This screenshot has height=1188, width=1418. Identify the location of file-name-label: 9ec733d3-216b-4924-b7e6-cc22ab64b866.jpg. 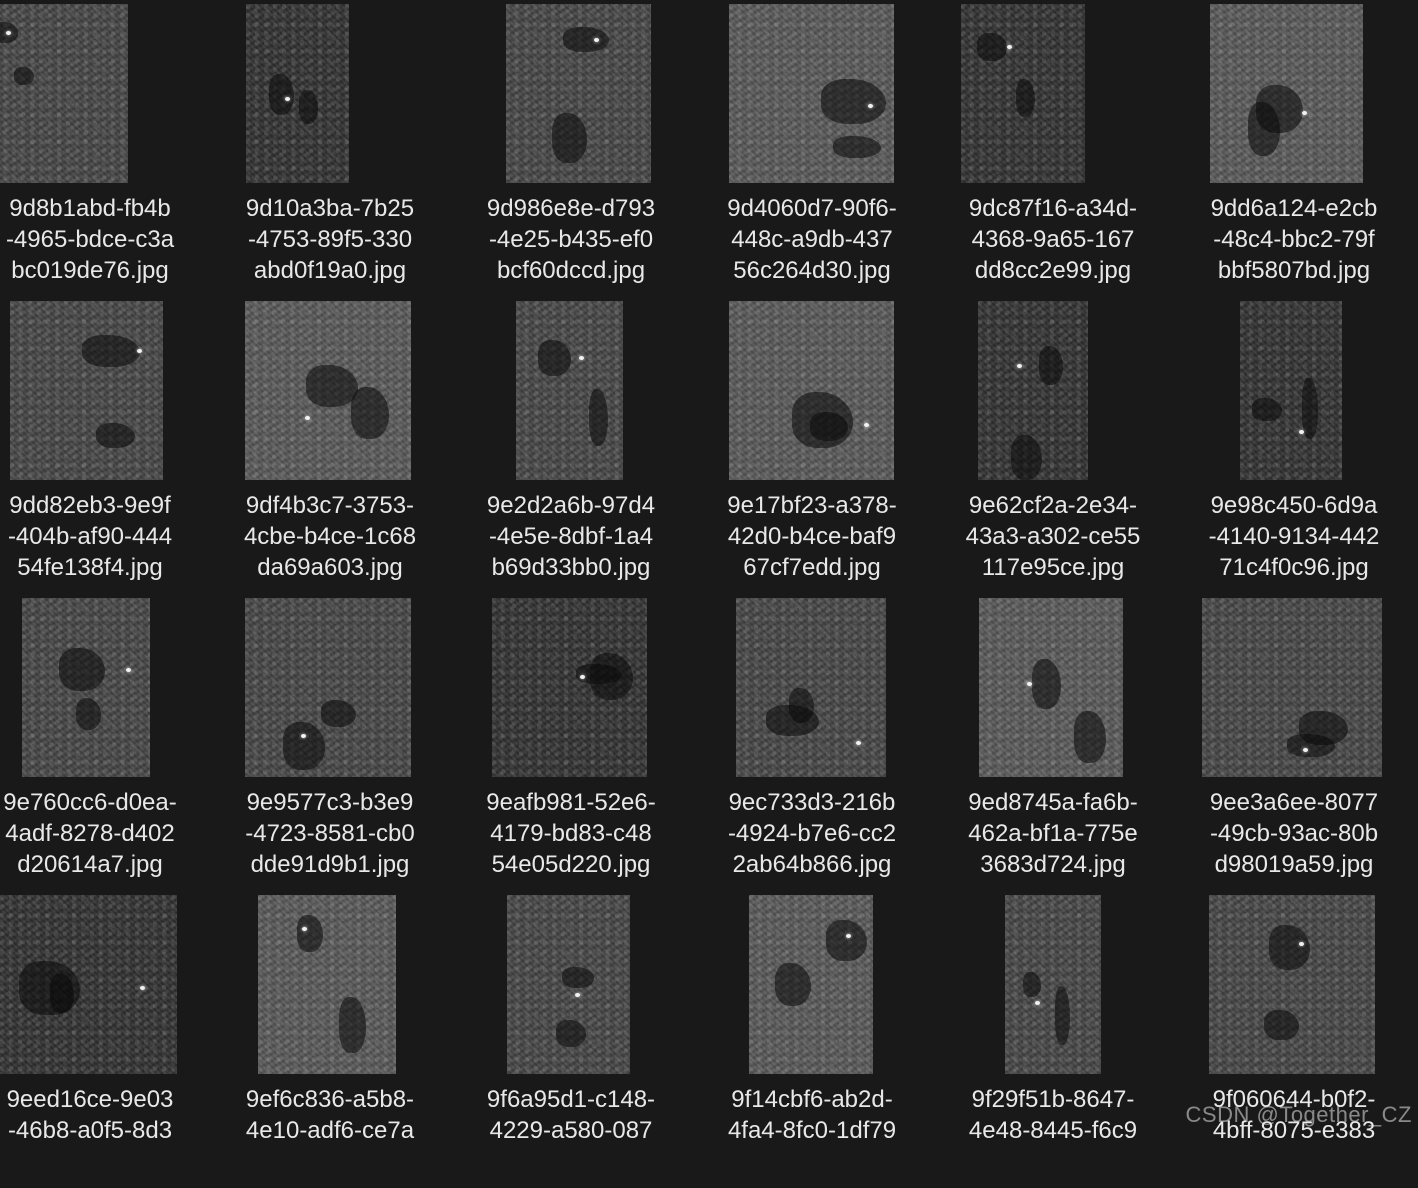
(812, 833).